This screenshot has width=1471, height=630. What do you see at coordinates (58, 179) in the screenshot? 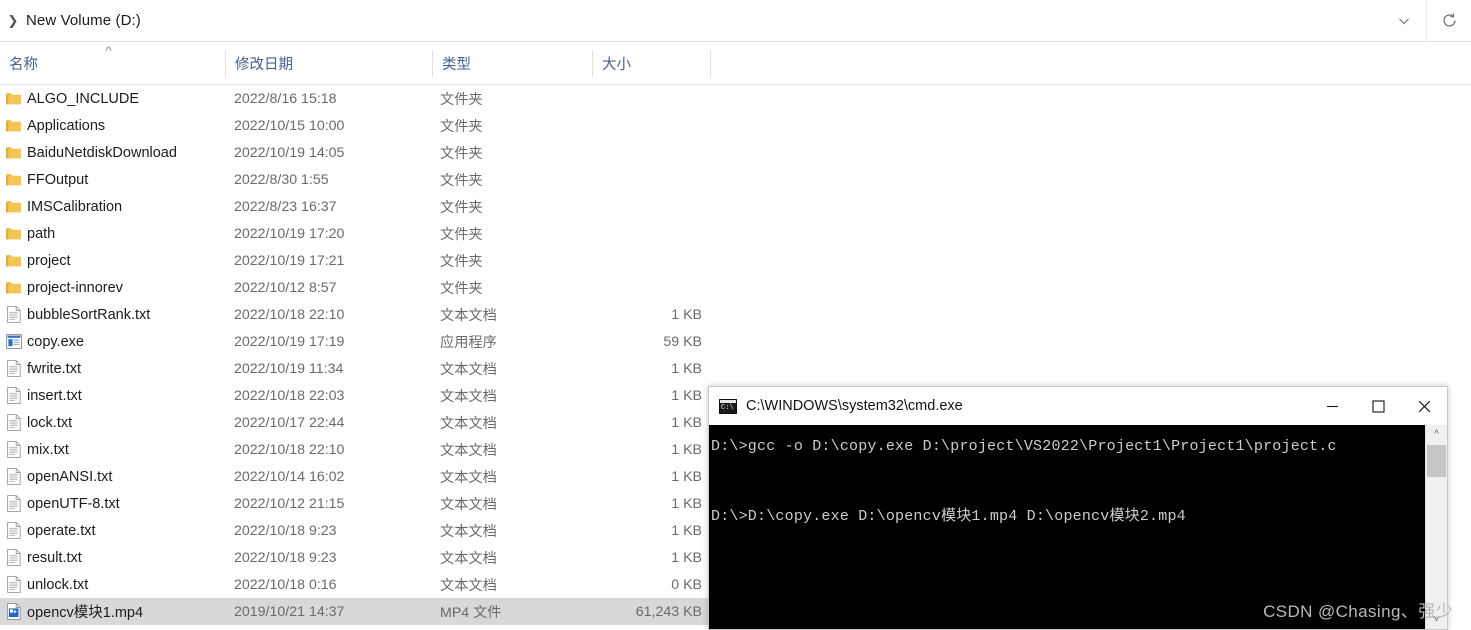
I see `file-name-label: FFOutput` at bounding box center [58, 179].